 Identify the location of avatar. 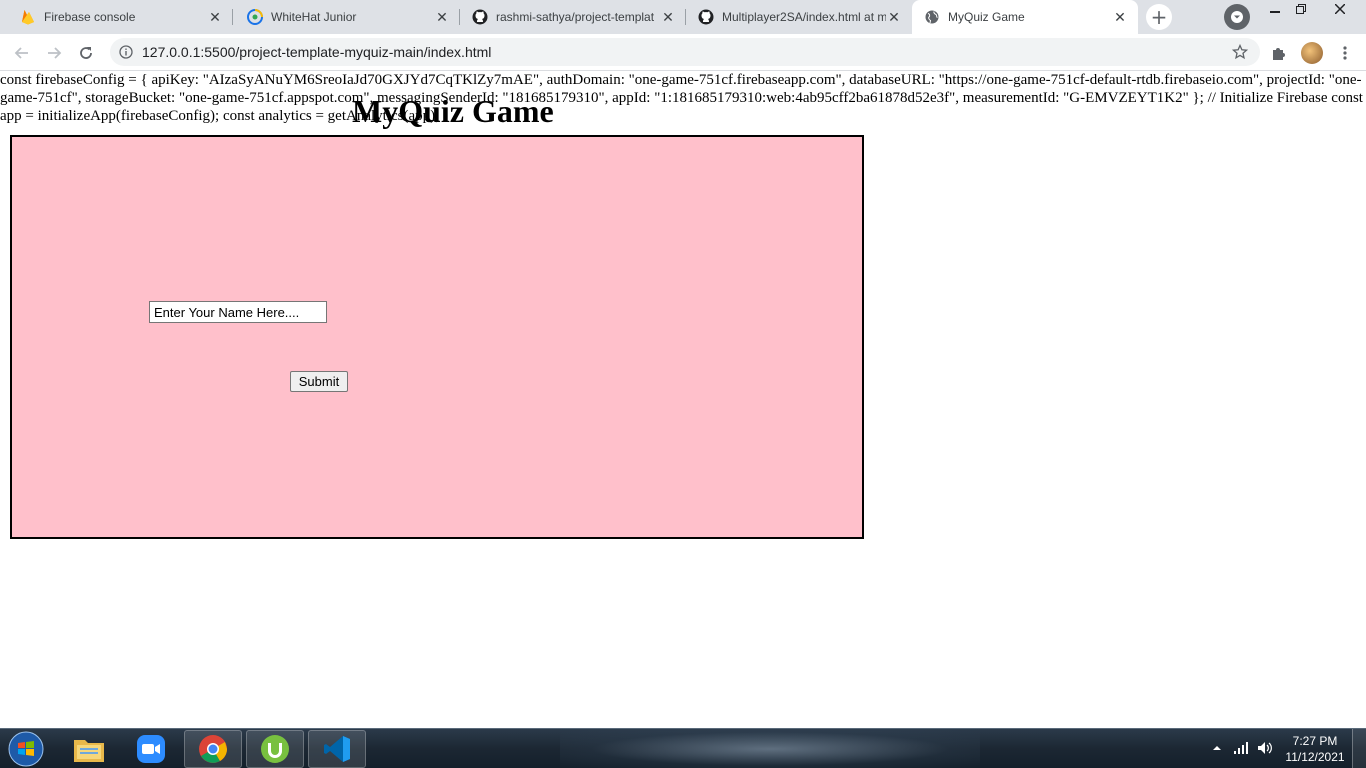
(1312, 53).